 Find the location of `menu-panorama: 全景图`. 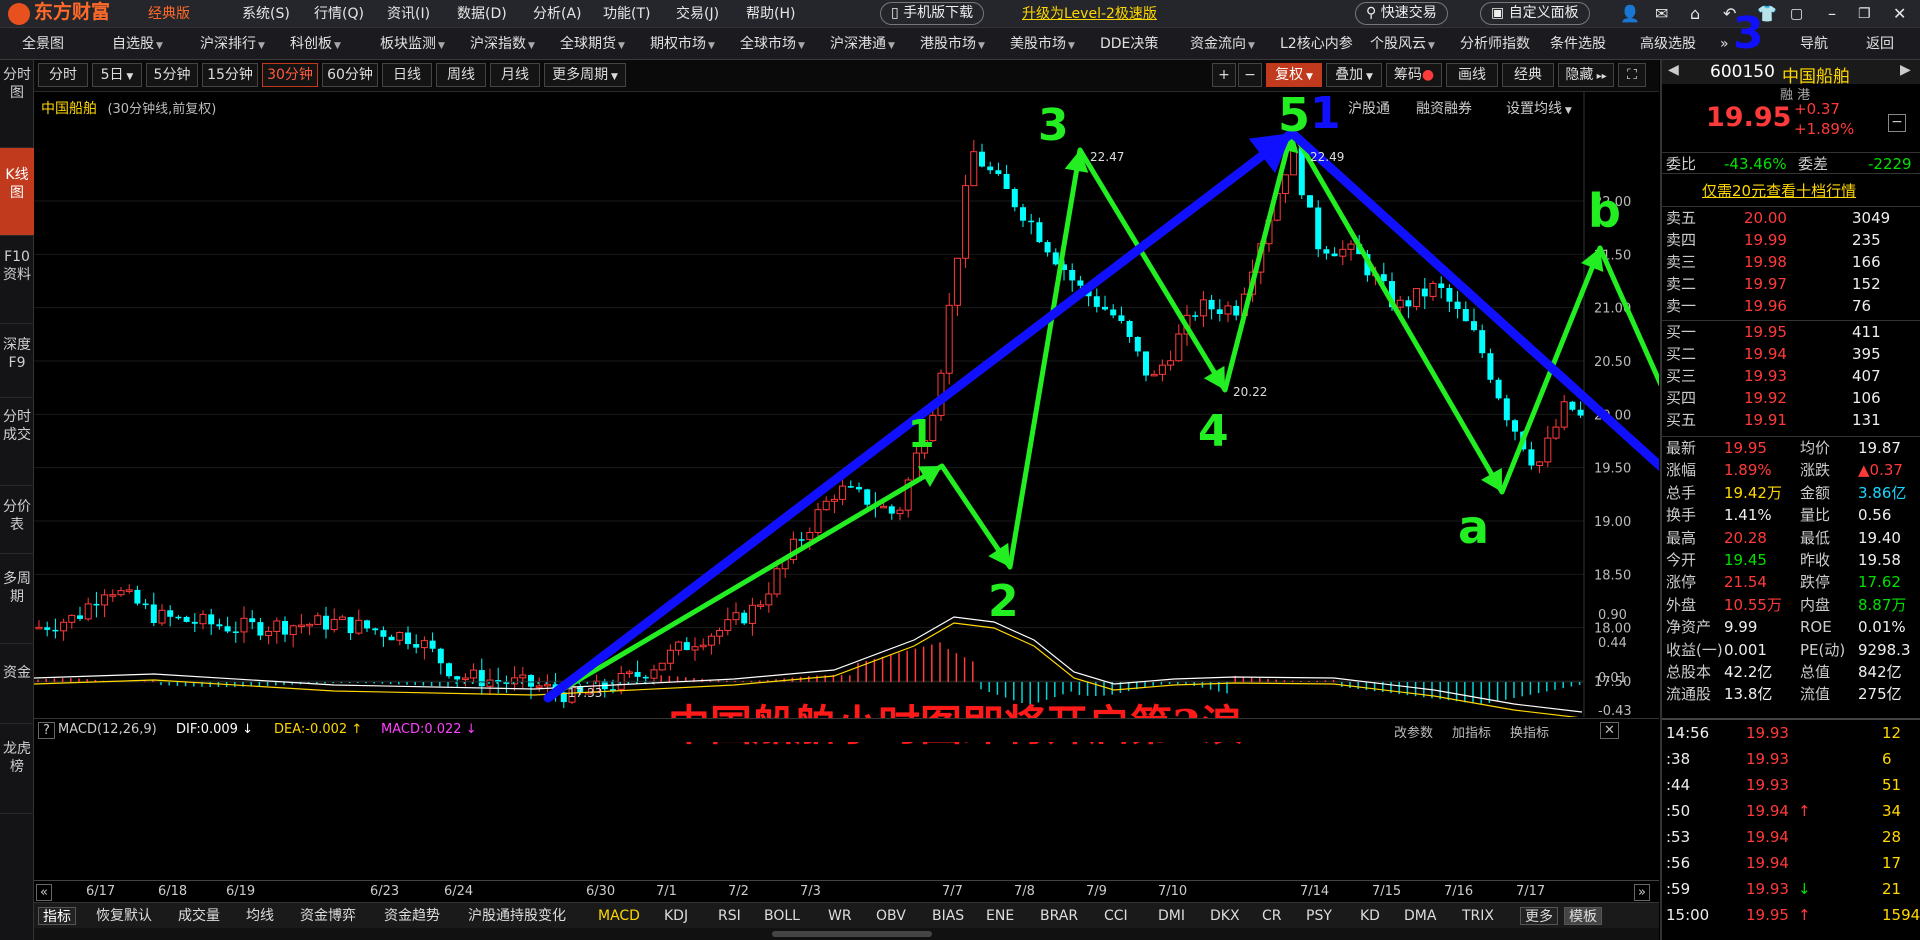

menu-panorama: 全景图 is located at coordinates (43, 44).